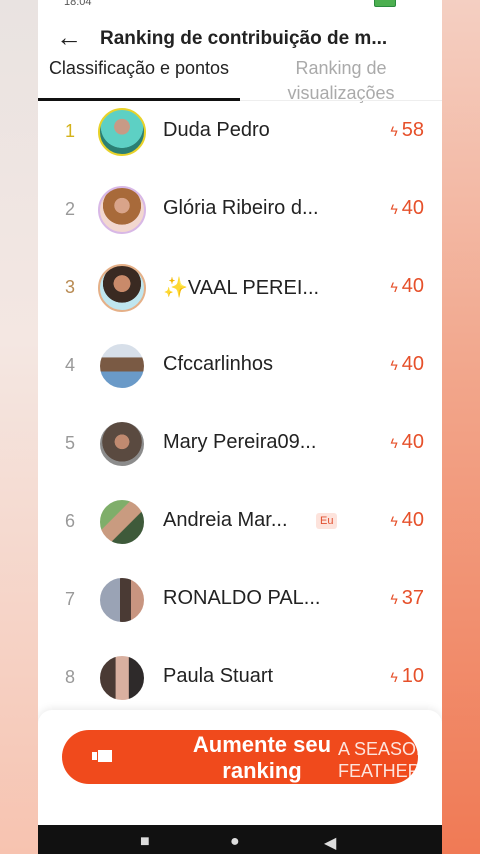  I want to click on list-item: 8 Paula Stuart ϟ 10, so click(240, 678).